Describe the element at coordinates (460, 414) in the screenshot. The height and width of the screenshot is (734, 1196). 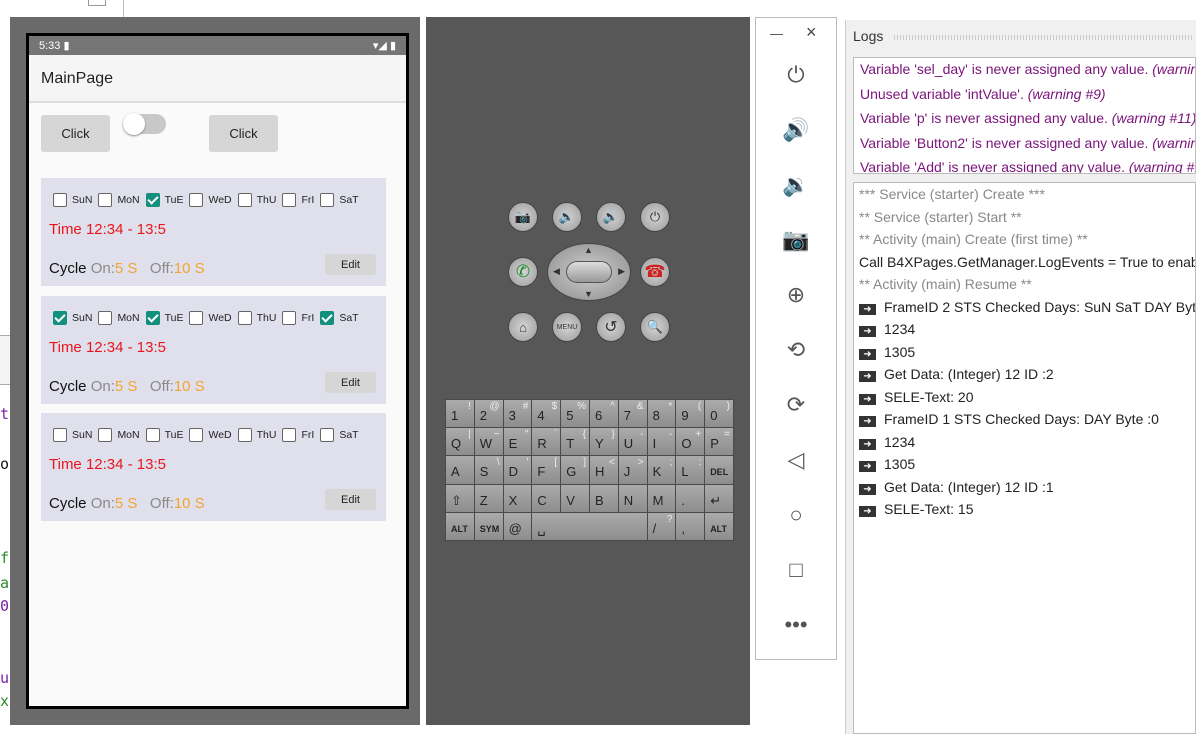
I see `key: 1!` at that location.